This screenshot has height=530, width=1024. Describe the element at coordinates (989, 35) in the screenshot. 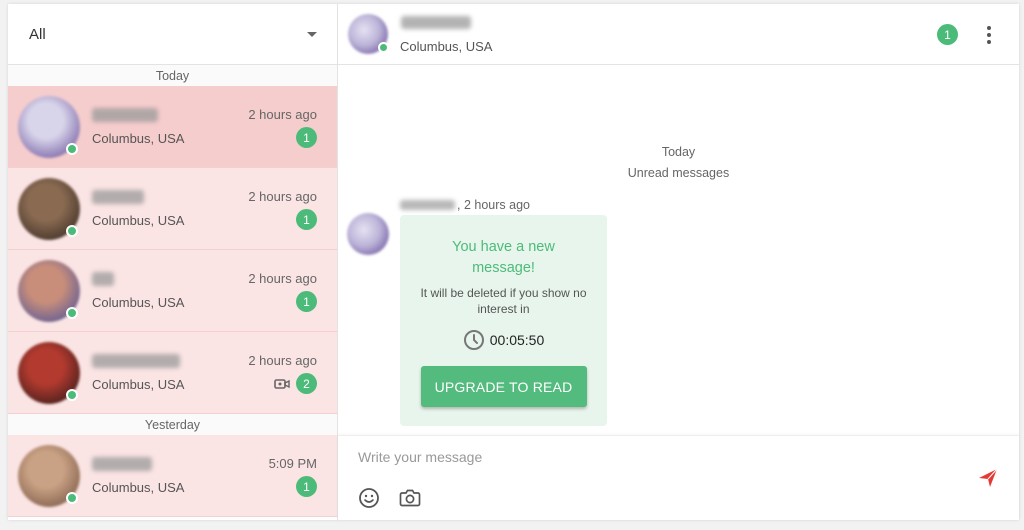

I see `more-options-icon` at that location.